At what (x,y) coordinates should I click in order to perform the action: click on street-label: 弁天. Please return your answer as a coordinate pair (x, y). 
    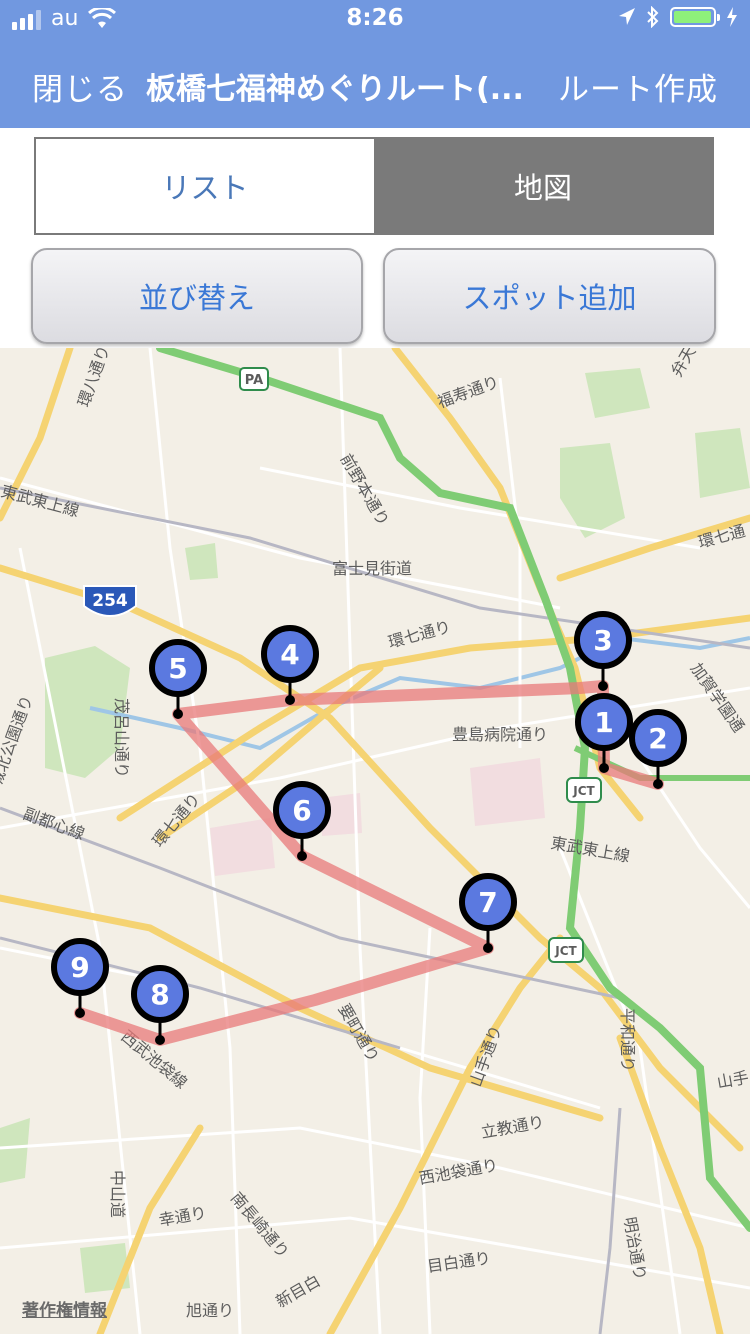
    Looking at the image, I should click on (683, 364).